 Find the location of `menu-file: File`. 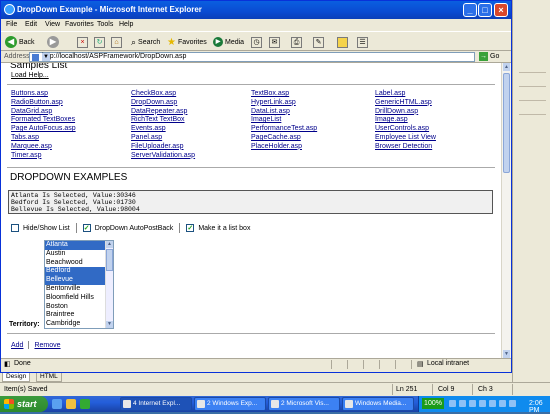

menu-file: File is located at coordinates (11, 24).